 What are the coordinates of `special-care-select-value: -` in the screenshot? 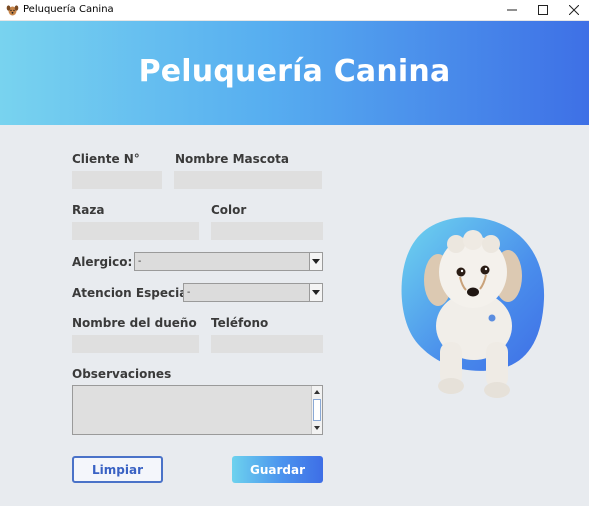 It's located at (189, 292).